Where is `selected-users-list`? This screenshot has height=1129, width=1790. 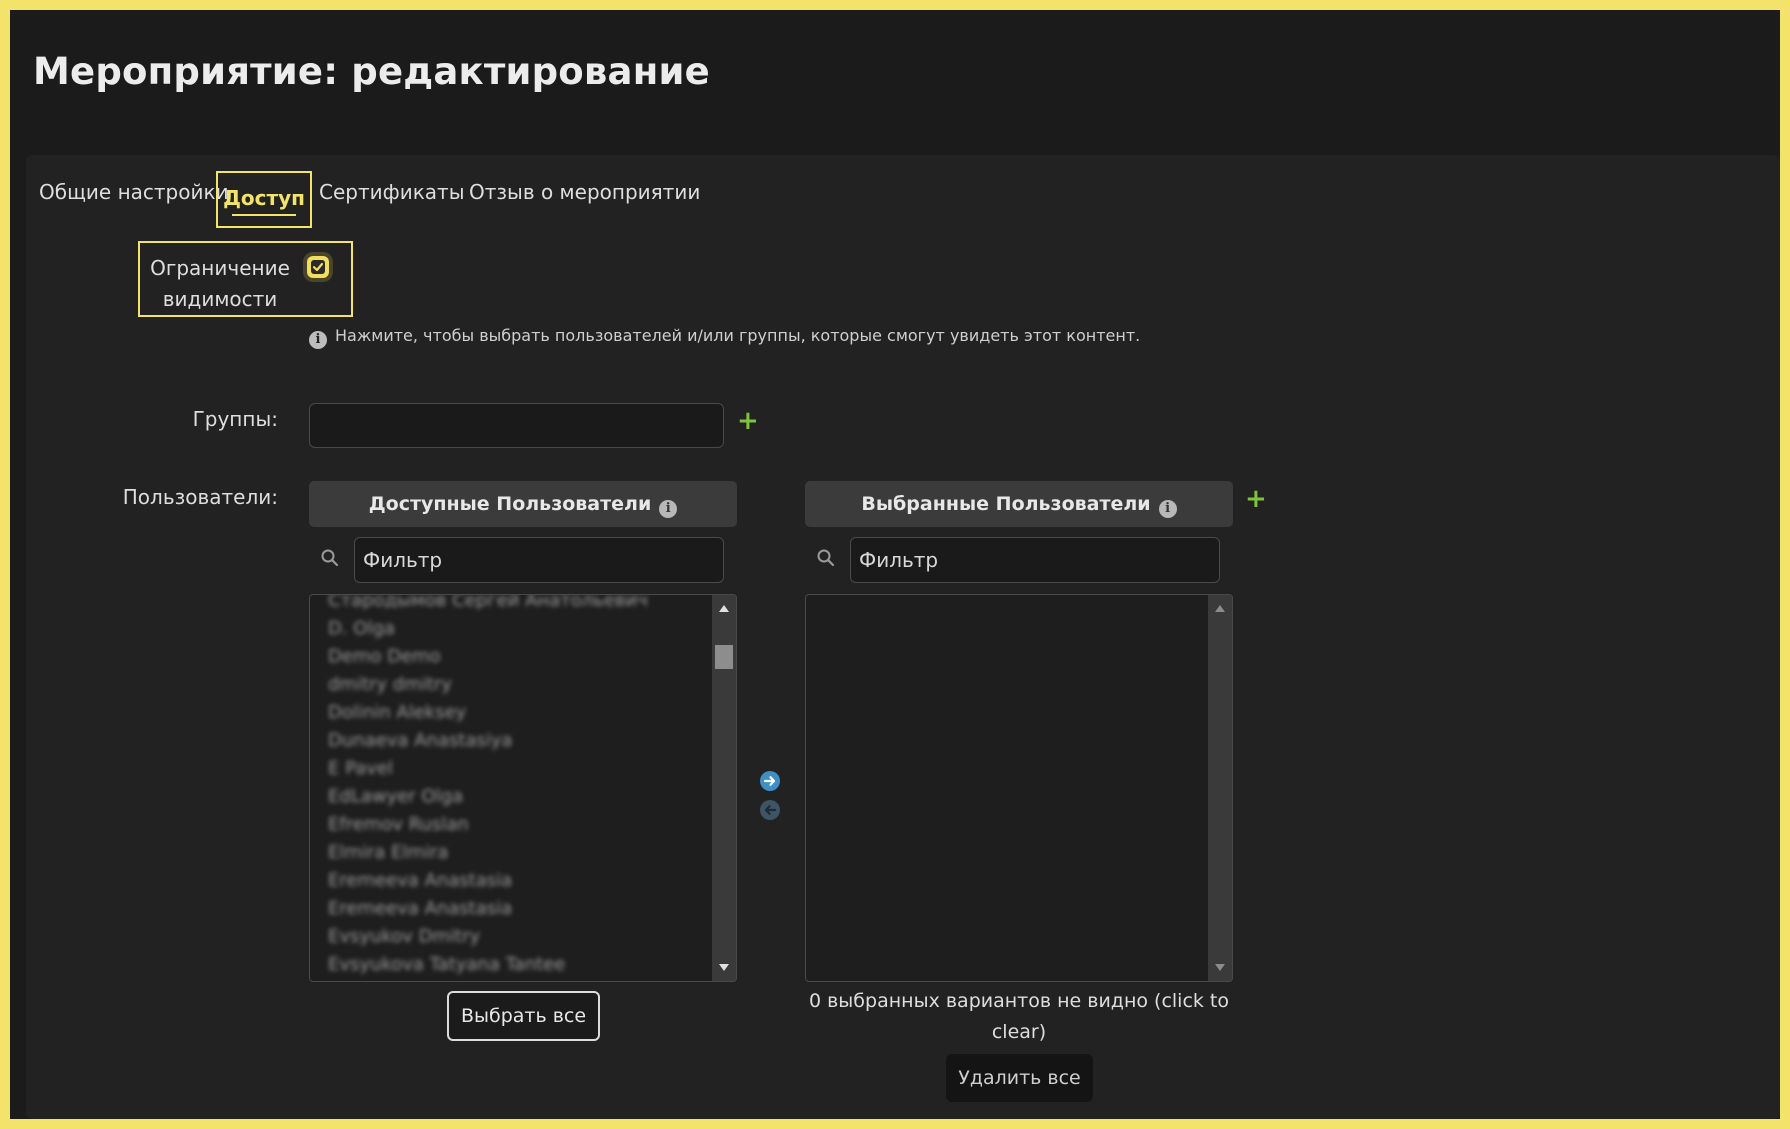
selected-users-list is located at coordinates (1019, 788).